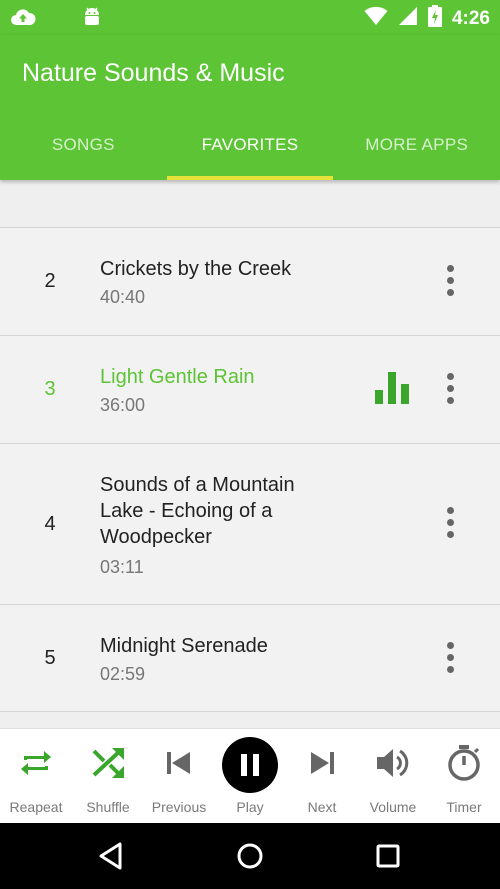 This screenshot has height=889, width=500. Describe the element at coordinates (153, 73) in the screenshot. I see `app-title: Nature Sounds & Music` at that location.